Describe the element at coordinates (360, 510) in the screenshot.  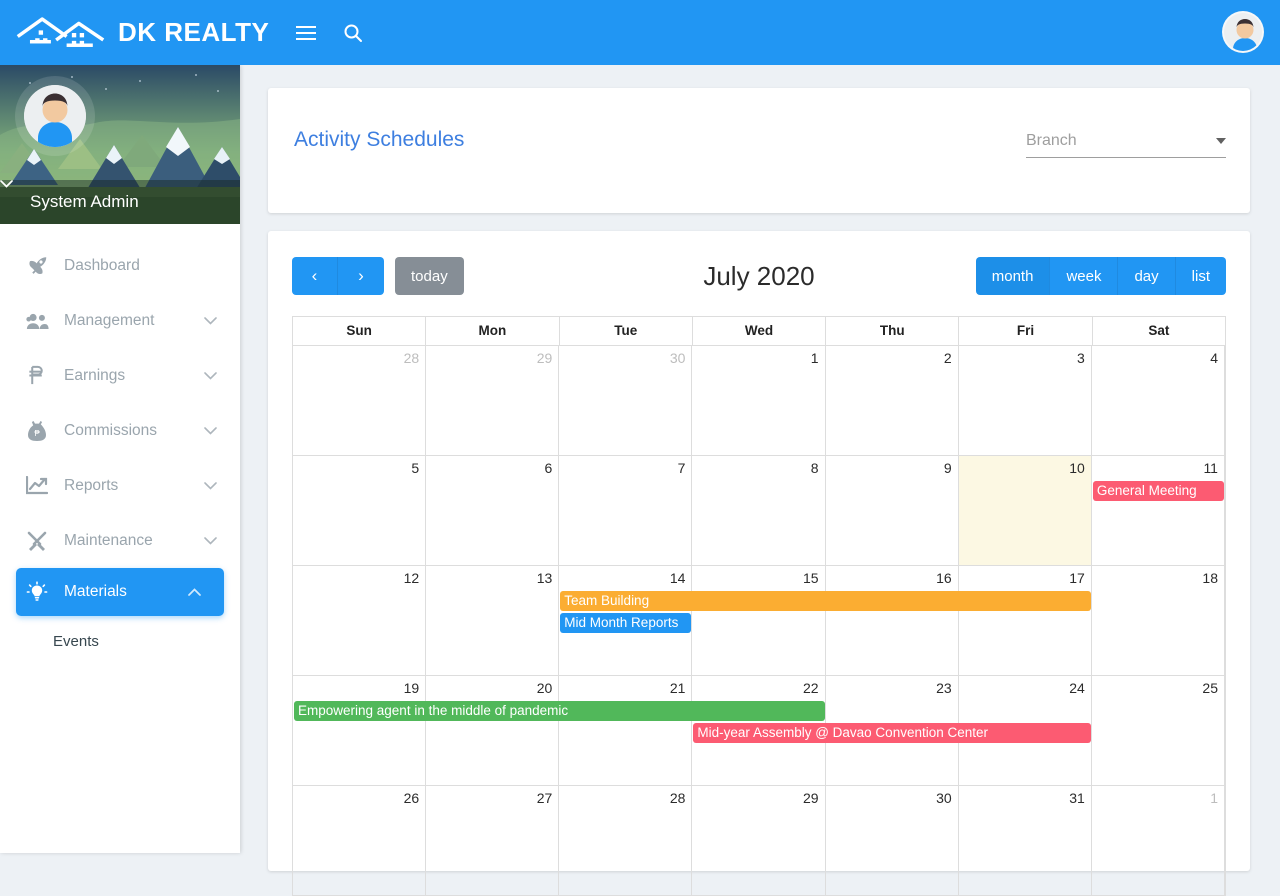
I see `calendar-day-cell: 5` at that location.